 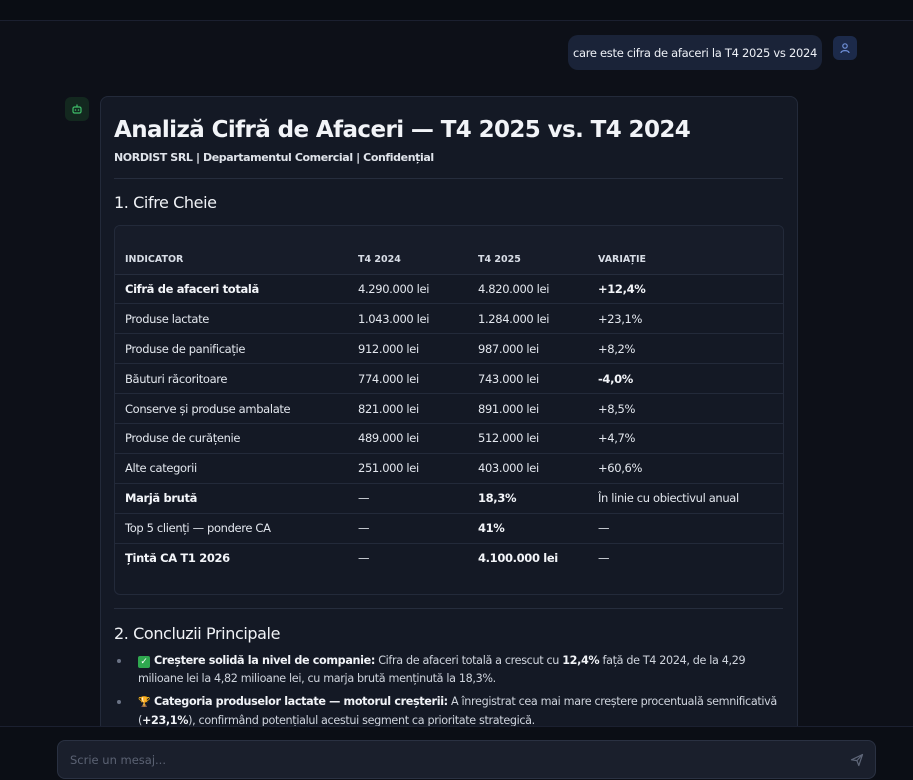 What do you see at coordinates (528, 379) in the screenshot?
I see `table-cell: 743.000 lei` at bounding box center [528, 379].